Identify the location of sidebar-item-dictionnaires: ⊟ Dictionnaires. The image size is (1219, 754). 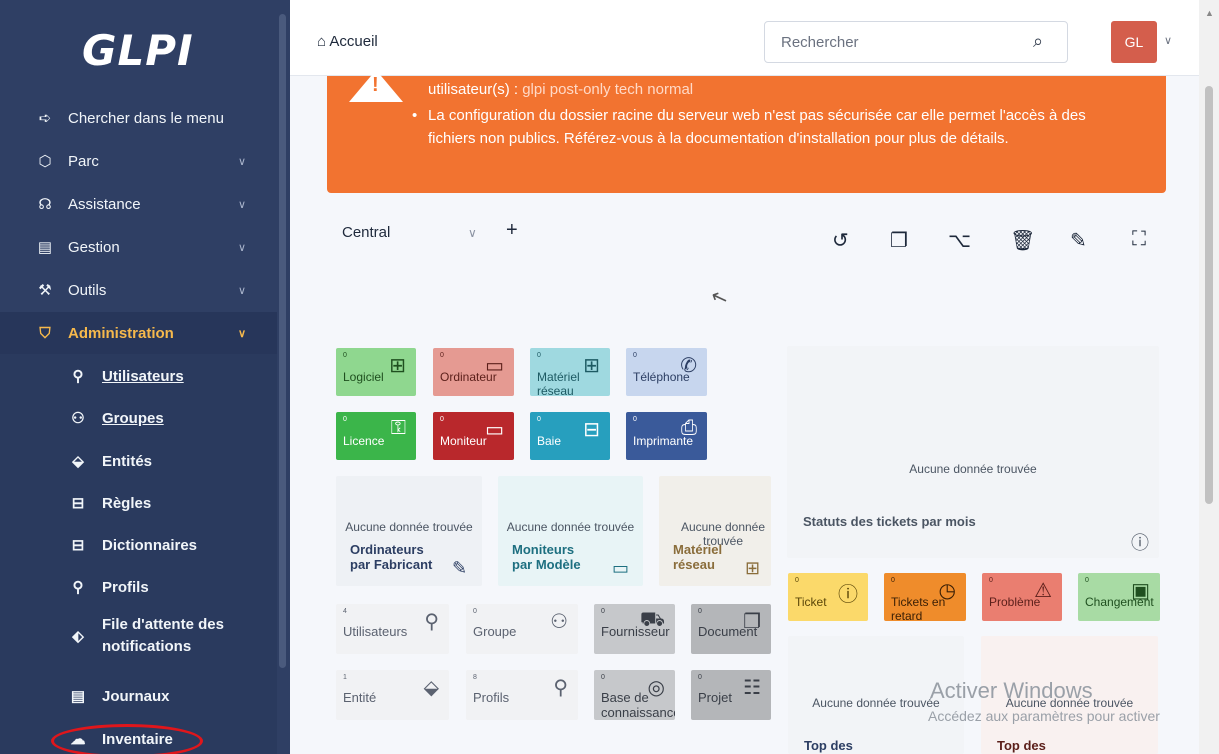
(138, 545).